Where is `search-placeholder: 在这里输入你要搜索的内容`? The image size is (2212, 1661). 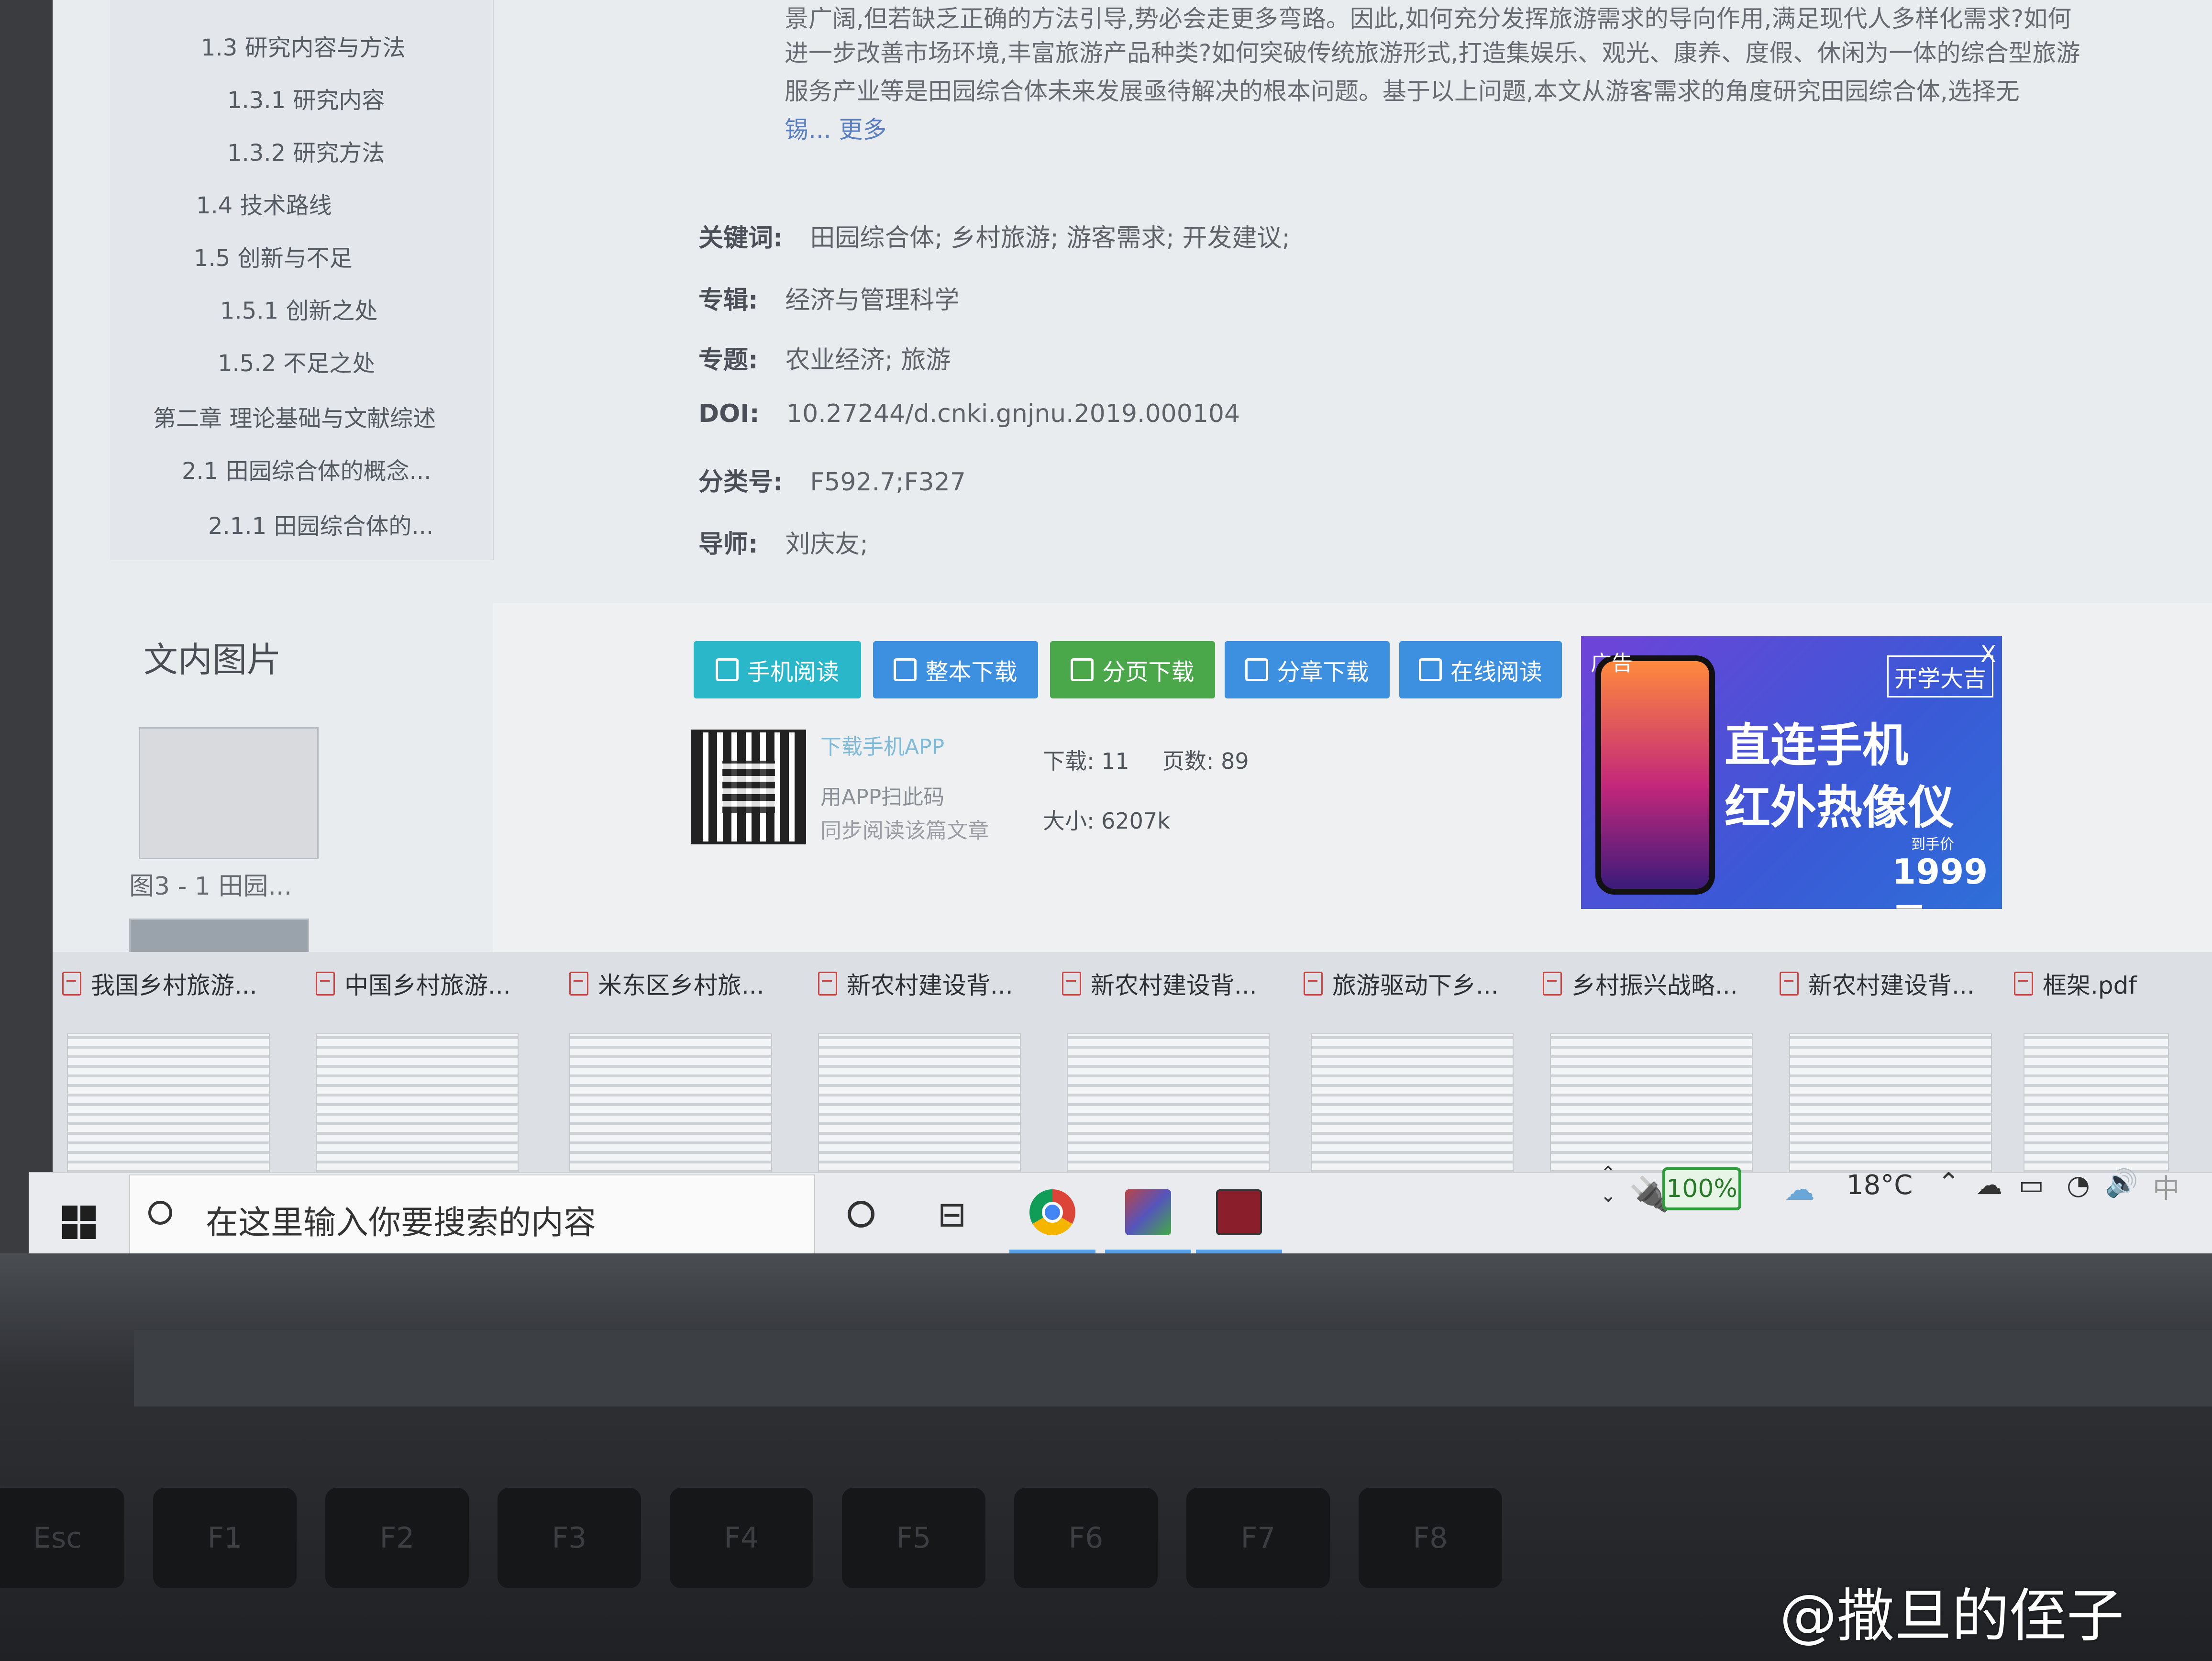 search-placeholder: 在这里输入你要搜索的内容 is located at coordinates (401, 1220).